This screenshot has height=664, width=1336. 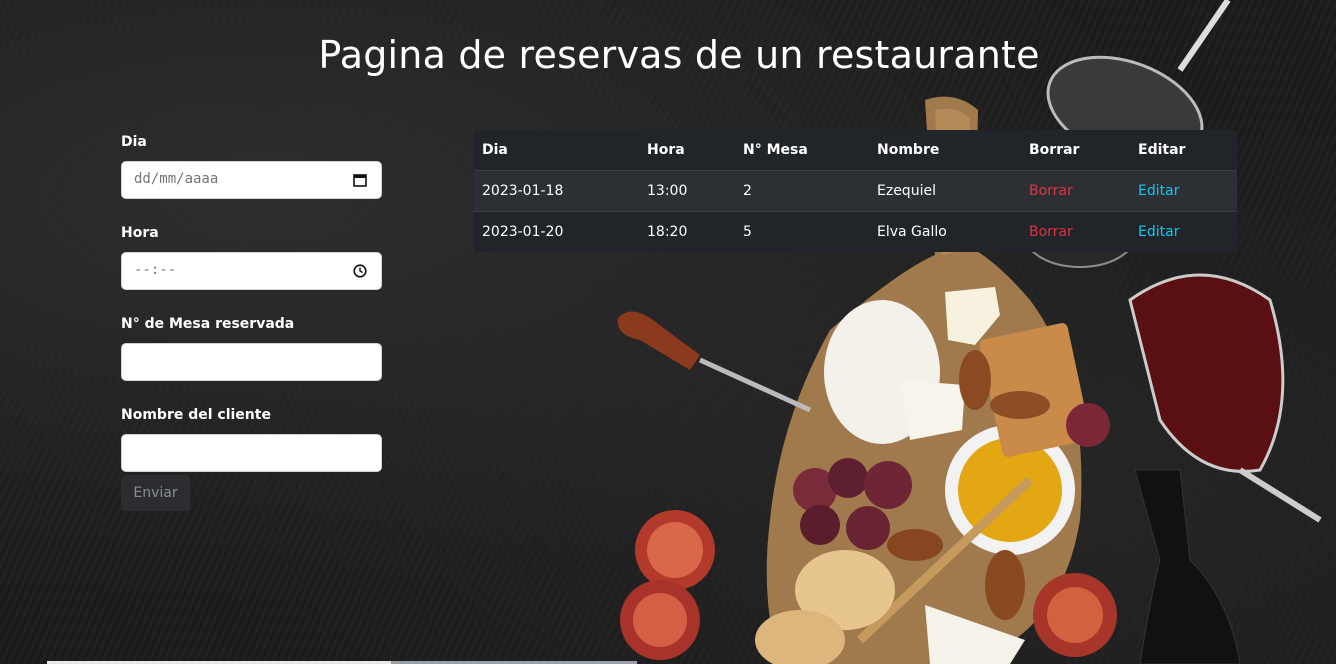 I want to click on header-dia: Dia, so click(x=495, y=150).